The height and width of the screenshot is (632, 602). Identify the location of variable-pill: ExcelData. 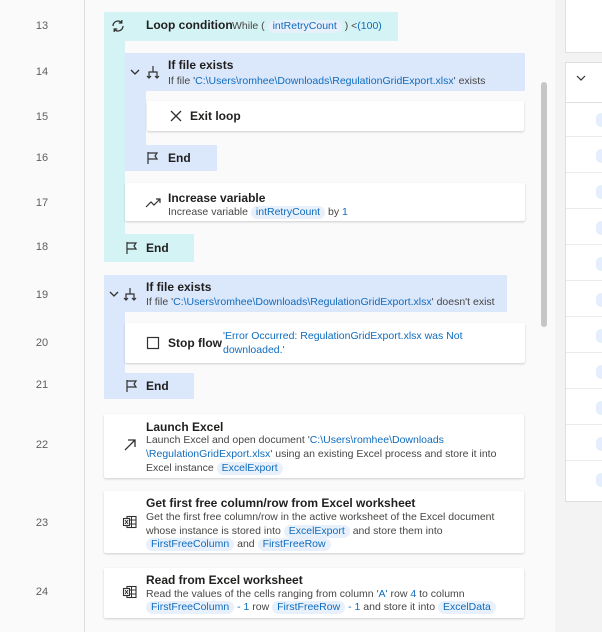
(466, 607).